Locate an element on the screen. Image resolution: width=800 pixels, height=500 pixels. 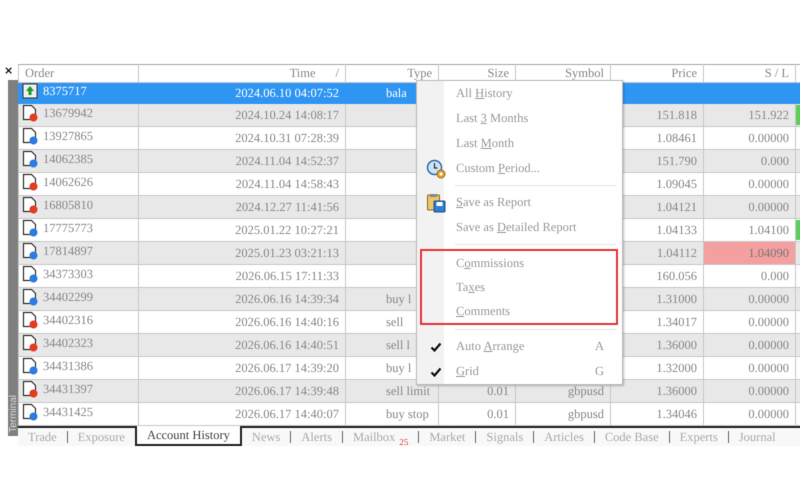
table-cell: sell is located at coordinates (395, 321).